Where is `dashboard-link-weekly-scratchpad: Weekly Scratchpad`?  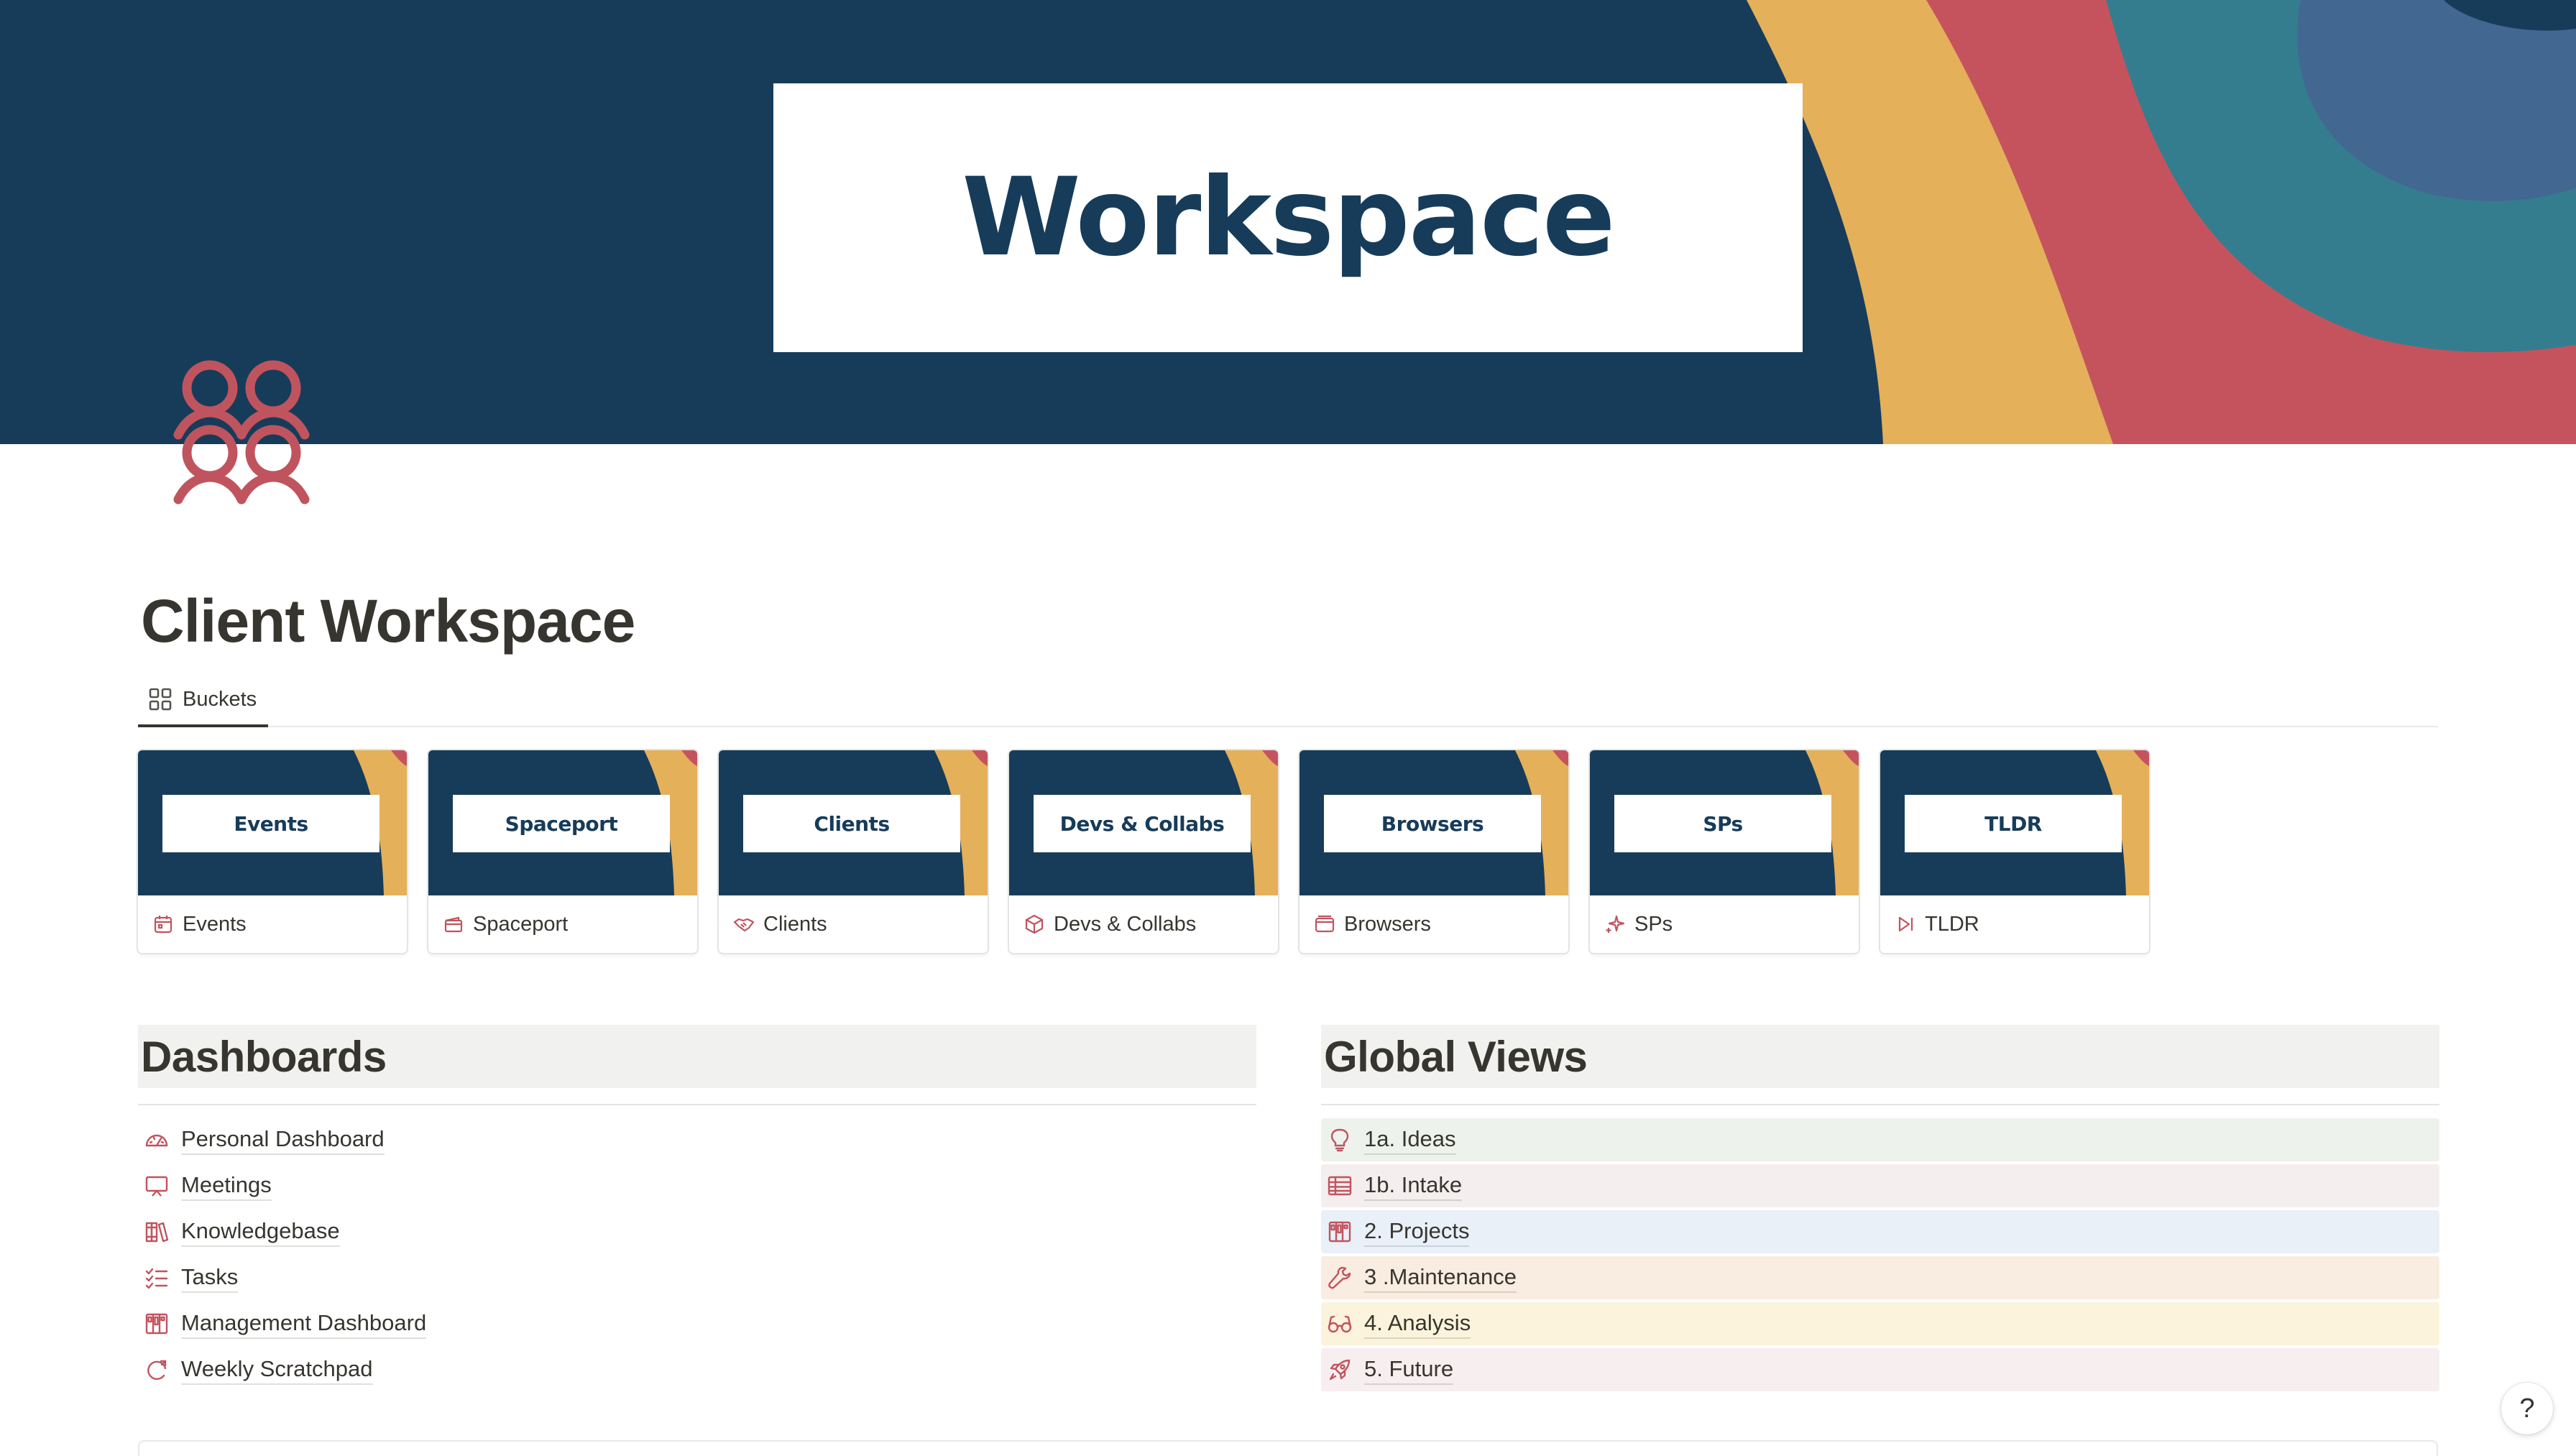 dashboard-link-weekly-scratchpad: Weekly Scratchpad is located at coordinates (697, 1369).